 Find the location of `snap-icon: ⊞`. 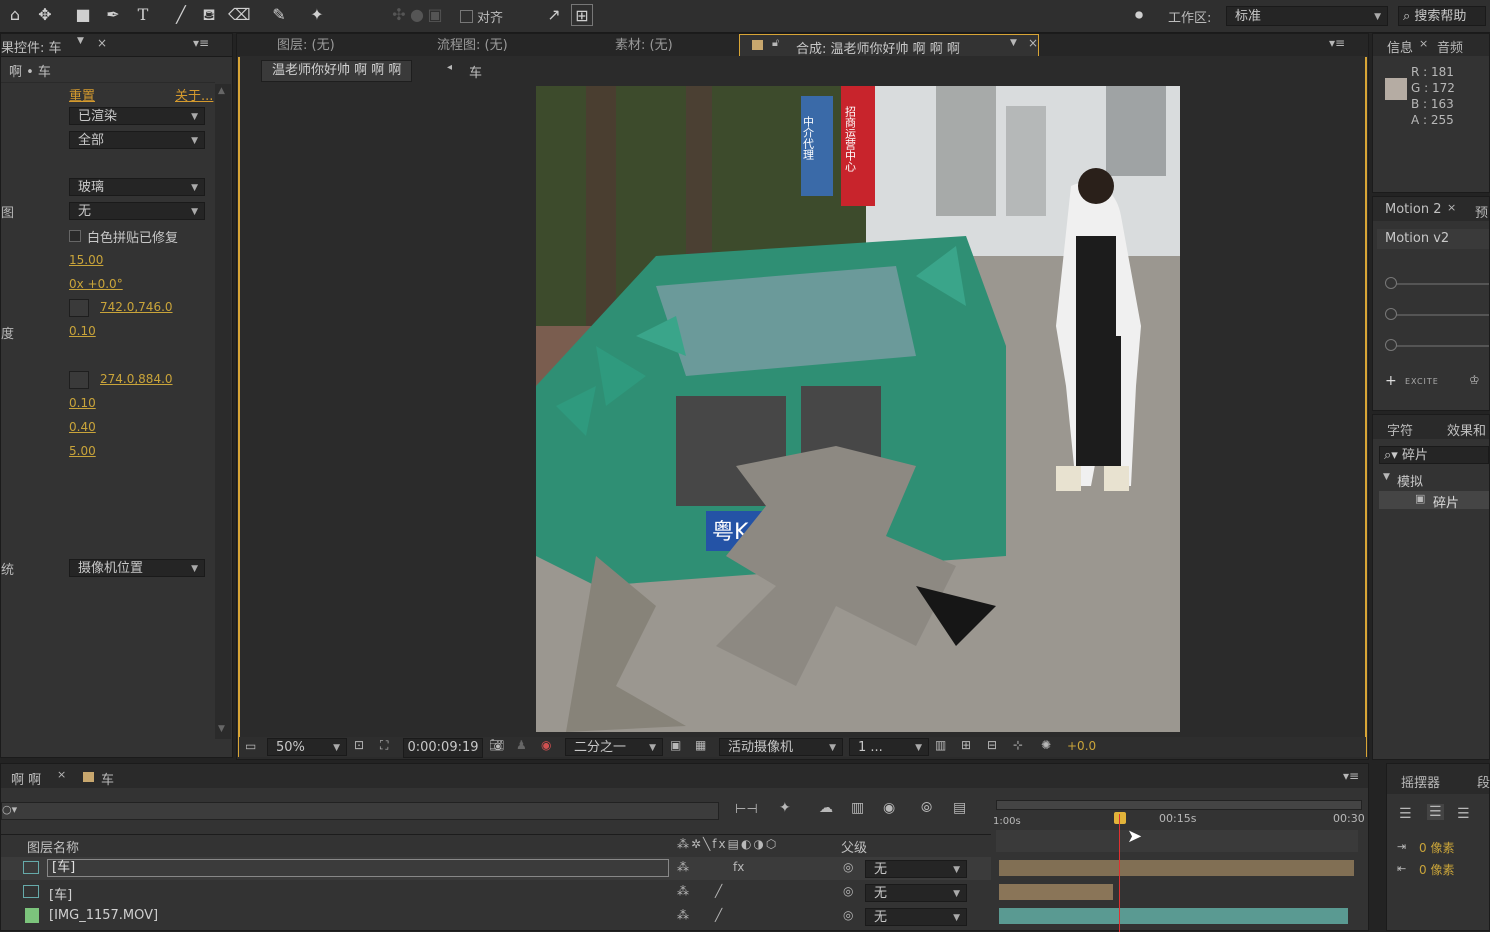

snap-icon: ⊞ is located at coordinates (582, 15).